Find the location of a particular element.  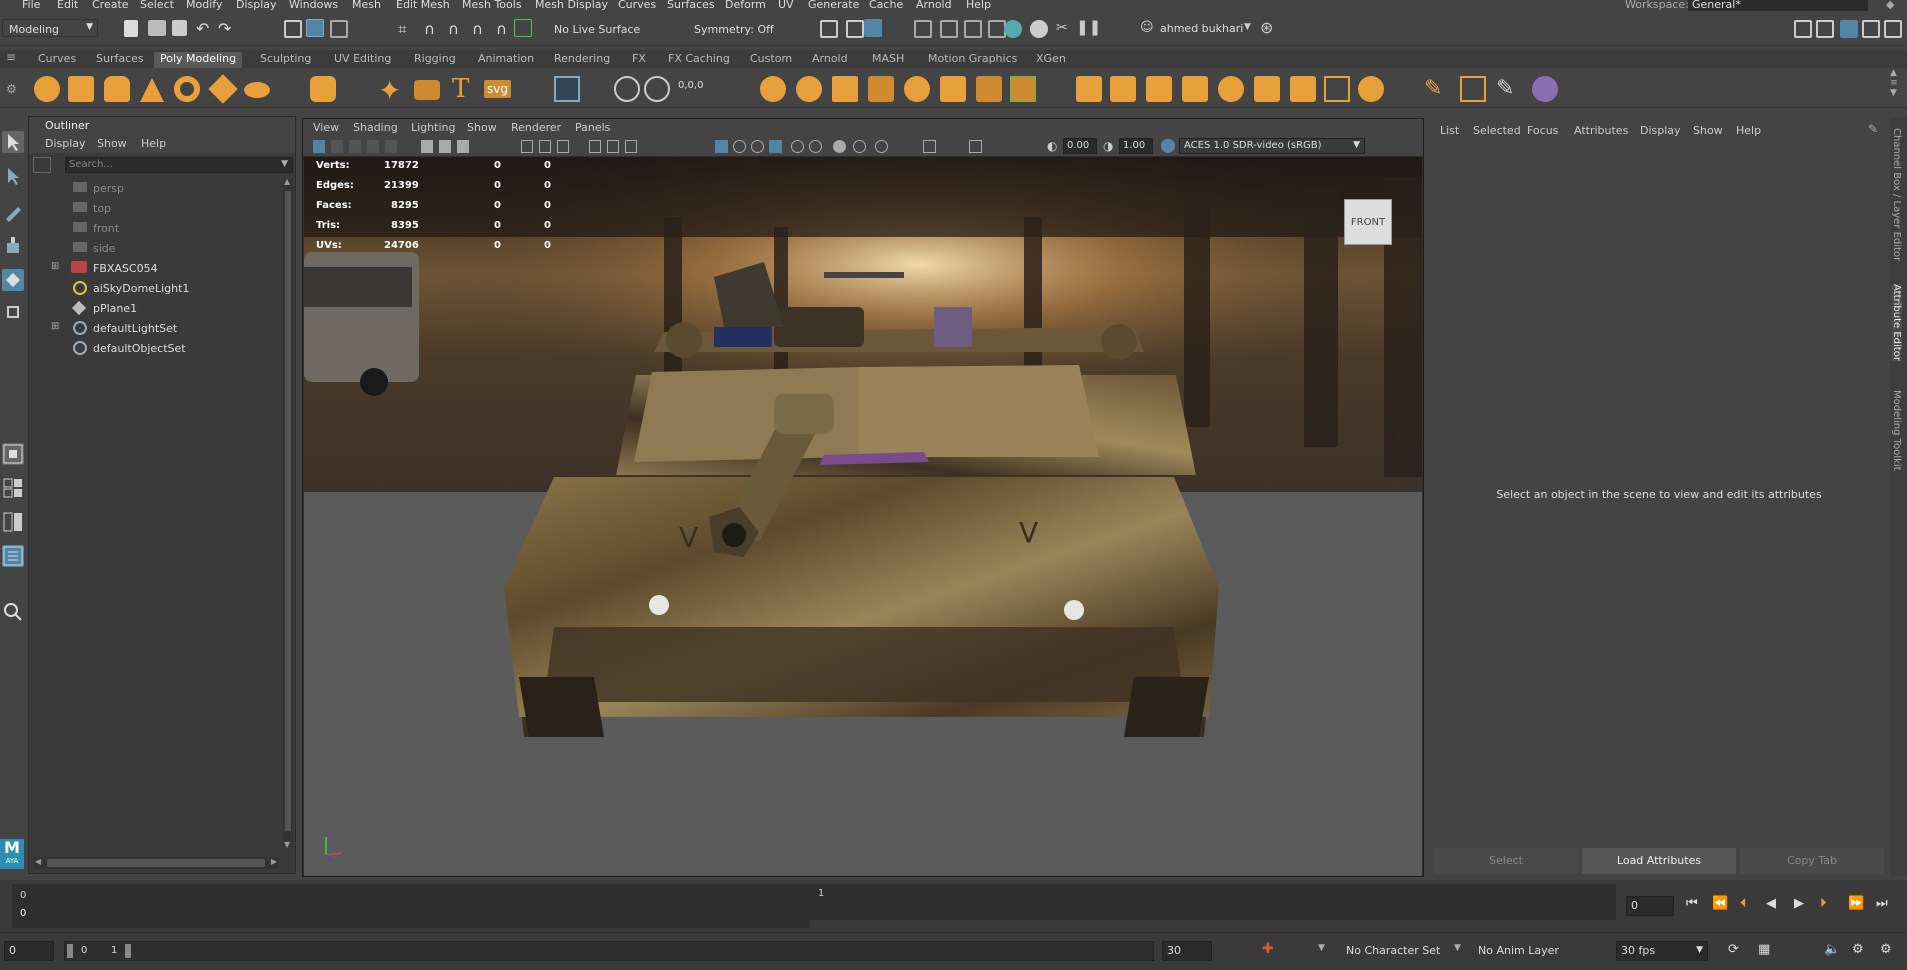

select-component-icon is located at coordinates (339, 29).